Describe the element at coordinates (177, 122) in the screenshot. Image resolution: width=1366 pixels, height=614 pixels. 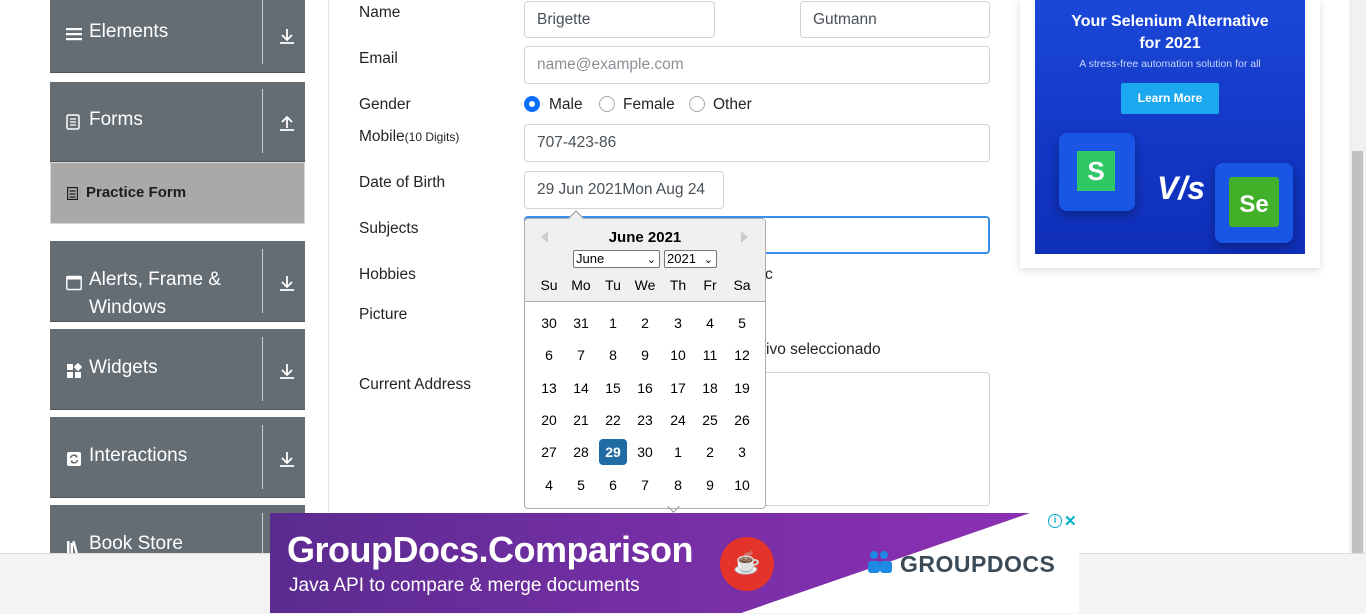
I see `sidebar-group-forms: Forms` at that location.